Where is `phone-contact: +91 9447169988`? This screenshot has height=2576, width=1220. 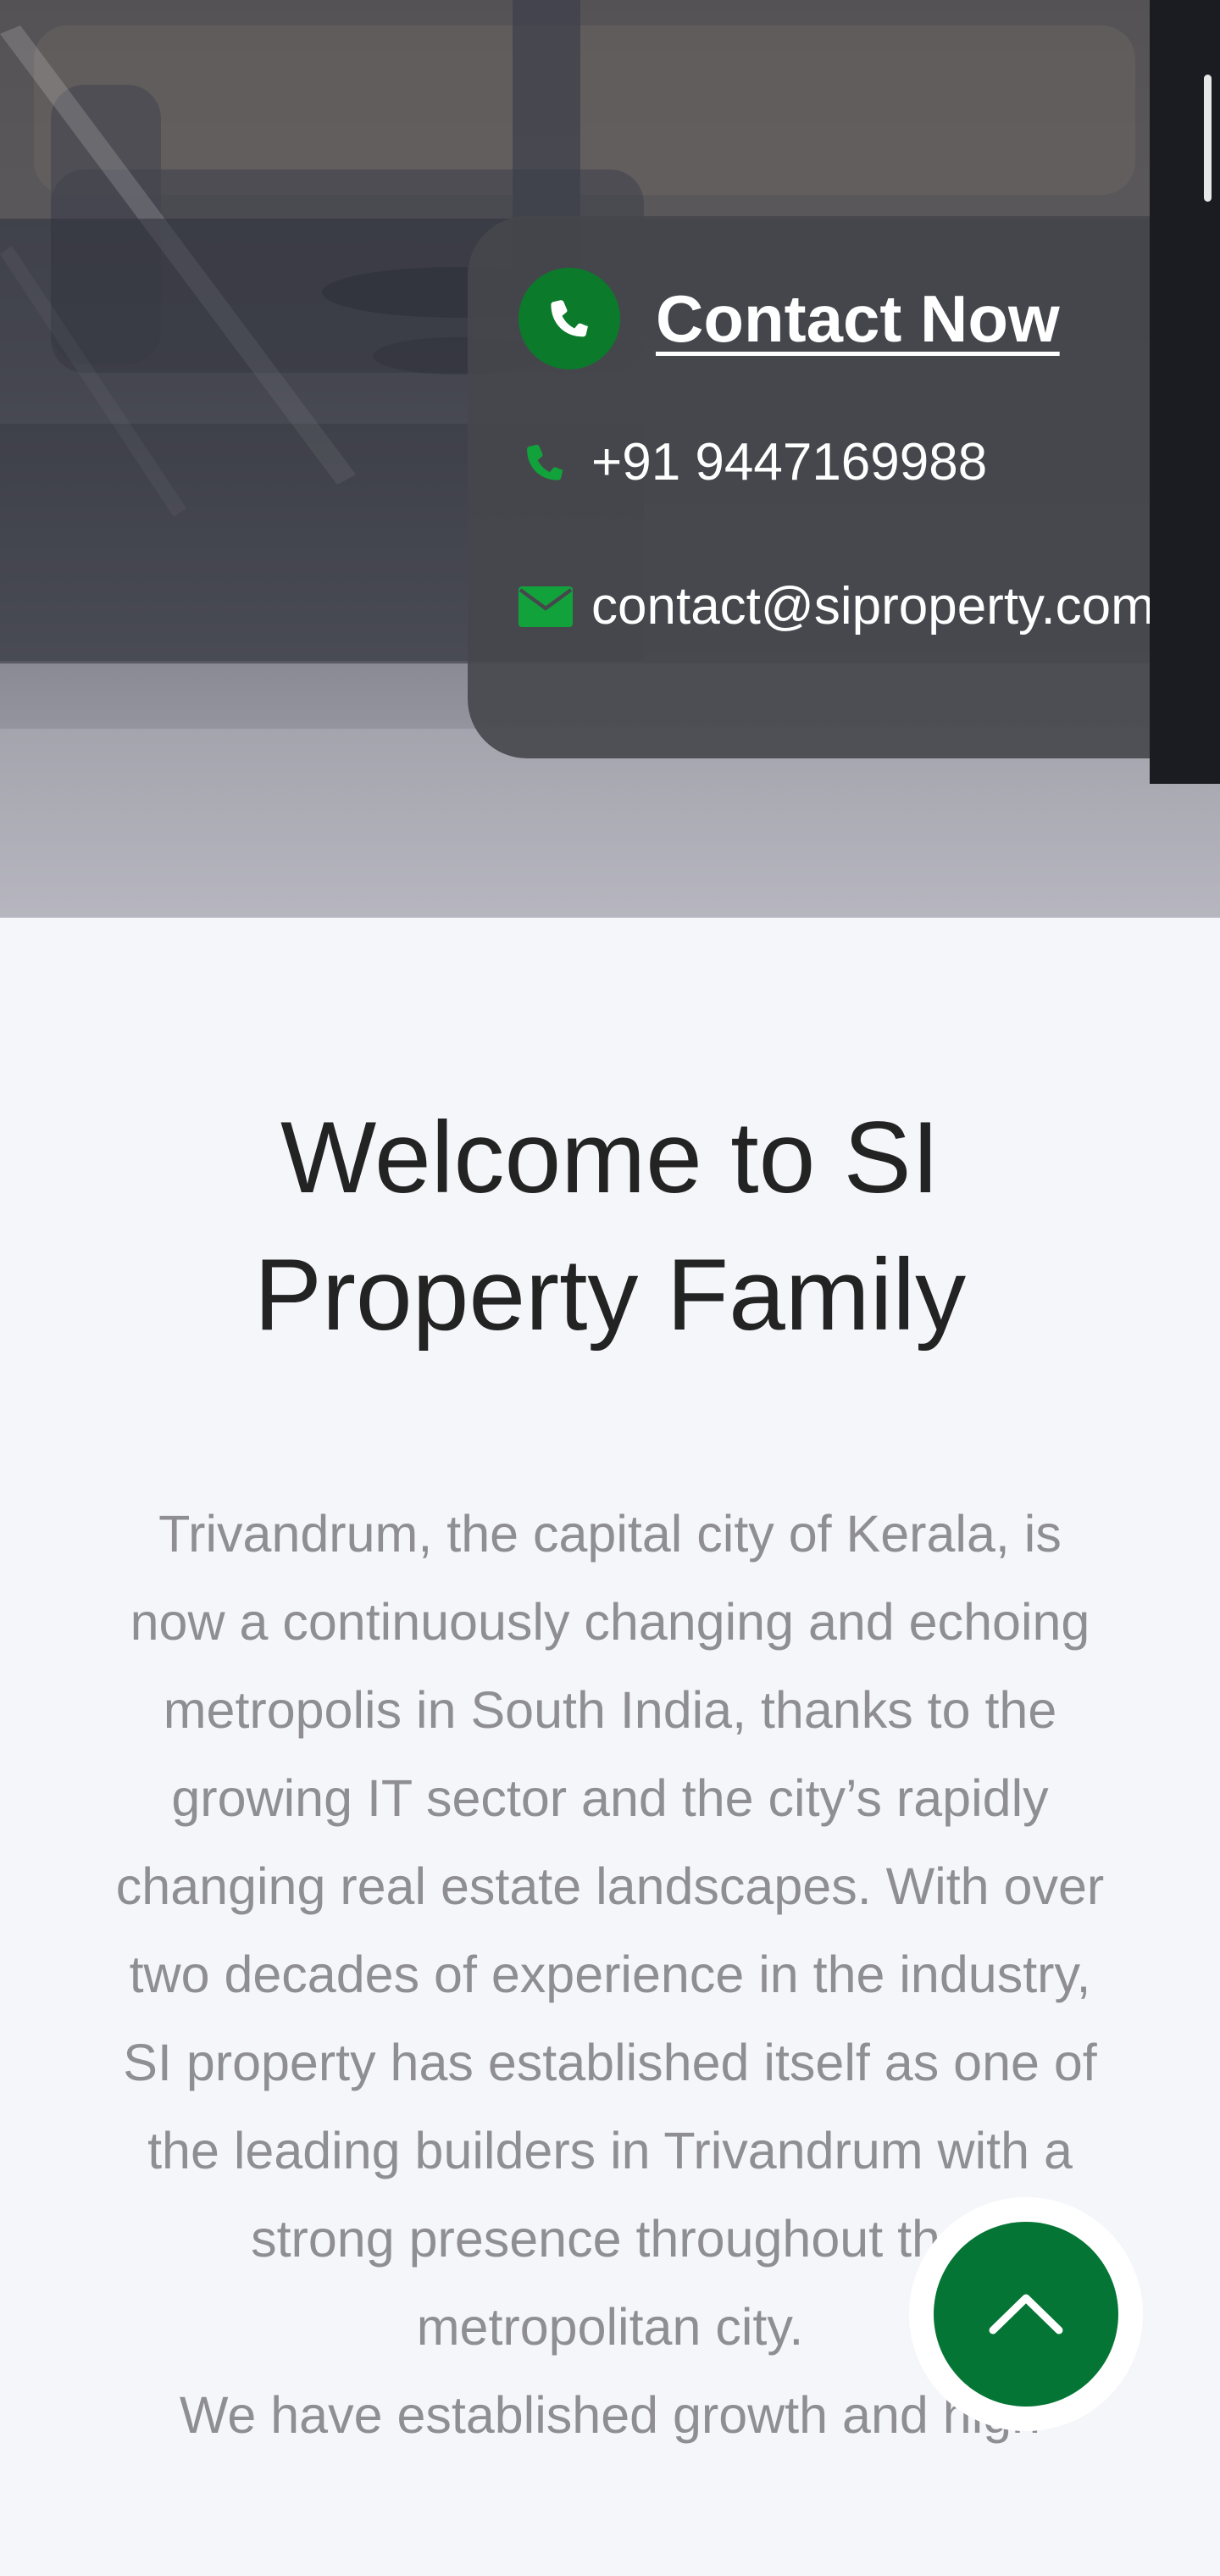
phone-contact: +91 9447169988 is located at coordinates (752, 462).